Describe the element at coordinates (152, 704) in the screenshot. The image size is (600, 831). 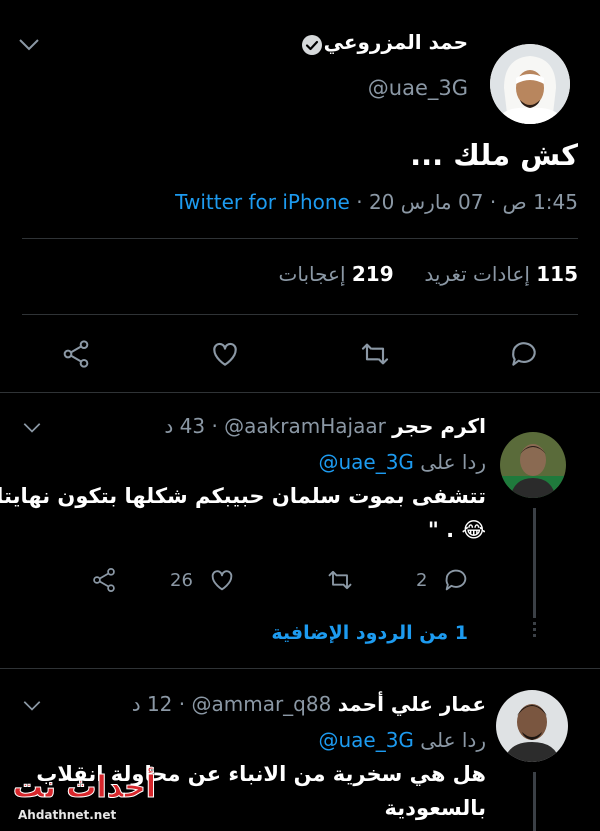
I see `reply-time: 12 د` at that location.